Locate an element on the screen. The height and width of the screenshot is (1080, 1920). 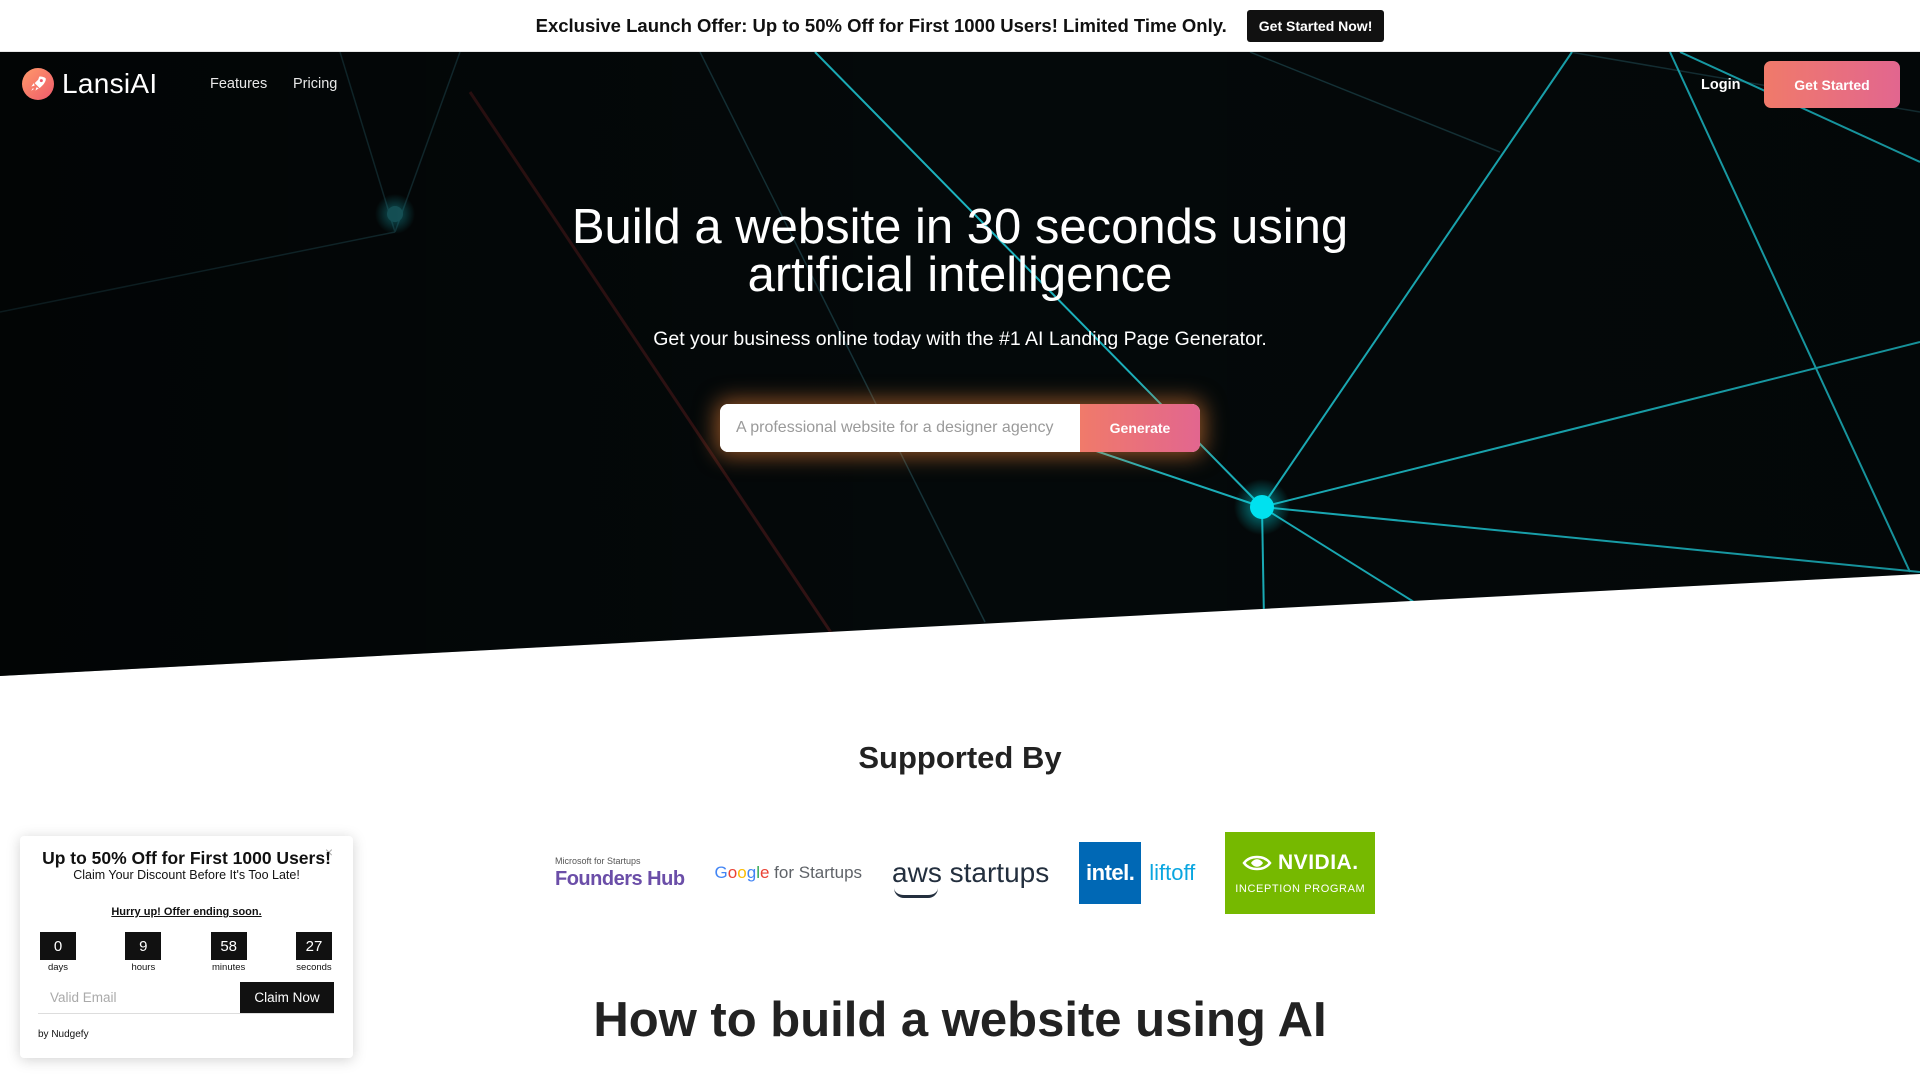
intel-logo-suffix: liftoff is located at coordinates (1172, 872).